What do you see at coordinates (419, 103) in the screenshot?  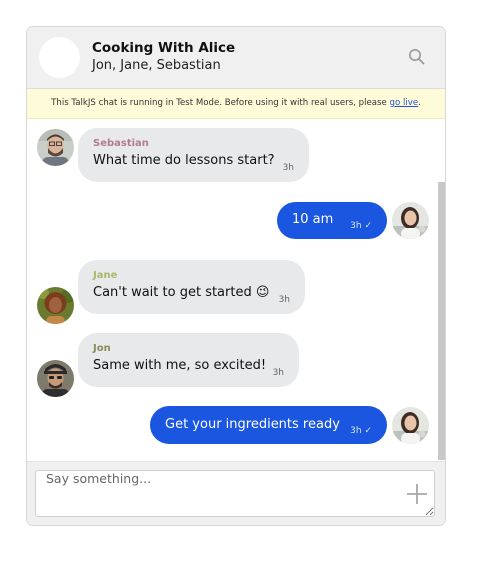 I see `test-mode-suffix: .` at bounding box center [419, 103].